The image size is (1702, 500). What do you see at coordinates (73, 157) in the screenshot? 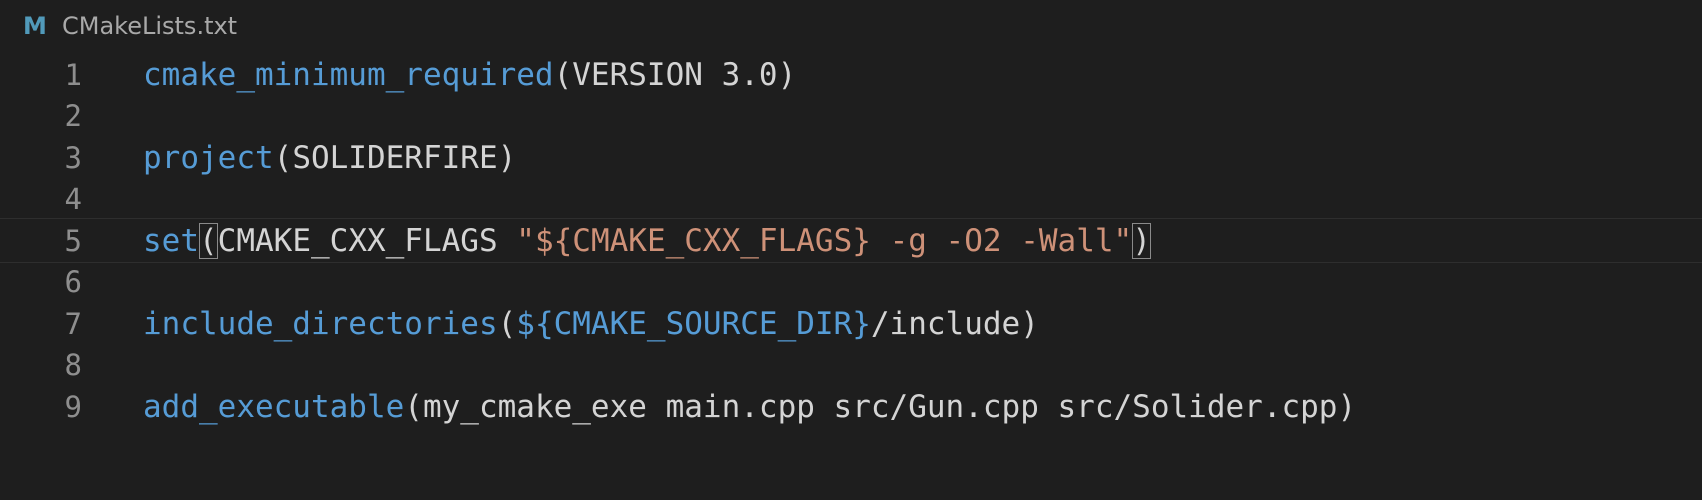
I see `line-number: 3` at bounding box center [73, 157].